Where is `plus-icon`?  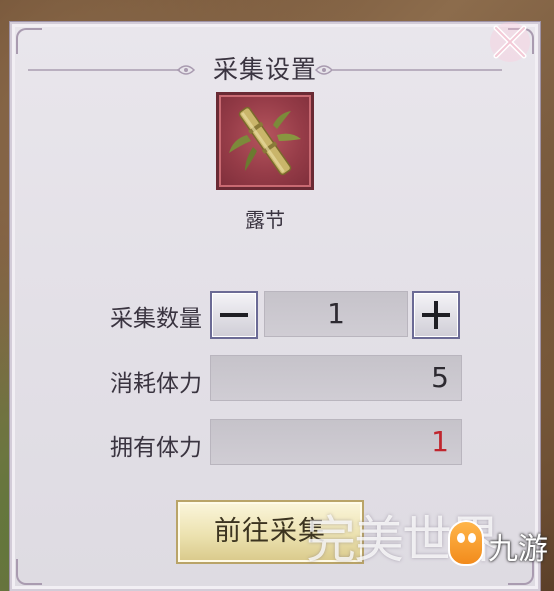
plus-icon is located at coordinates (436, 315).